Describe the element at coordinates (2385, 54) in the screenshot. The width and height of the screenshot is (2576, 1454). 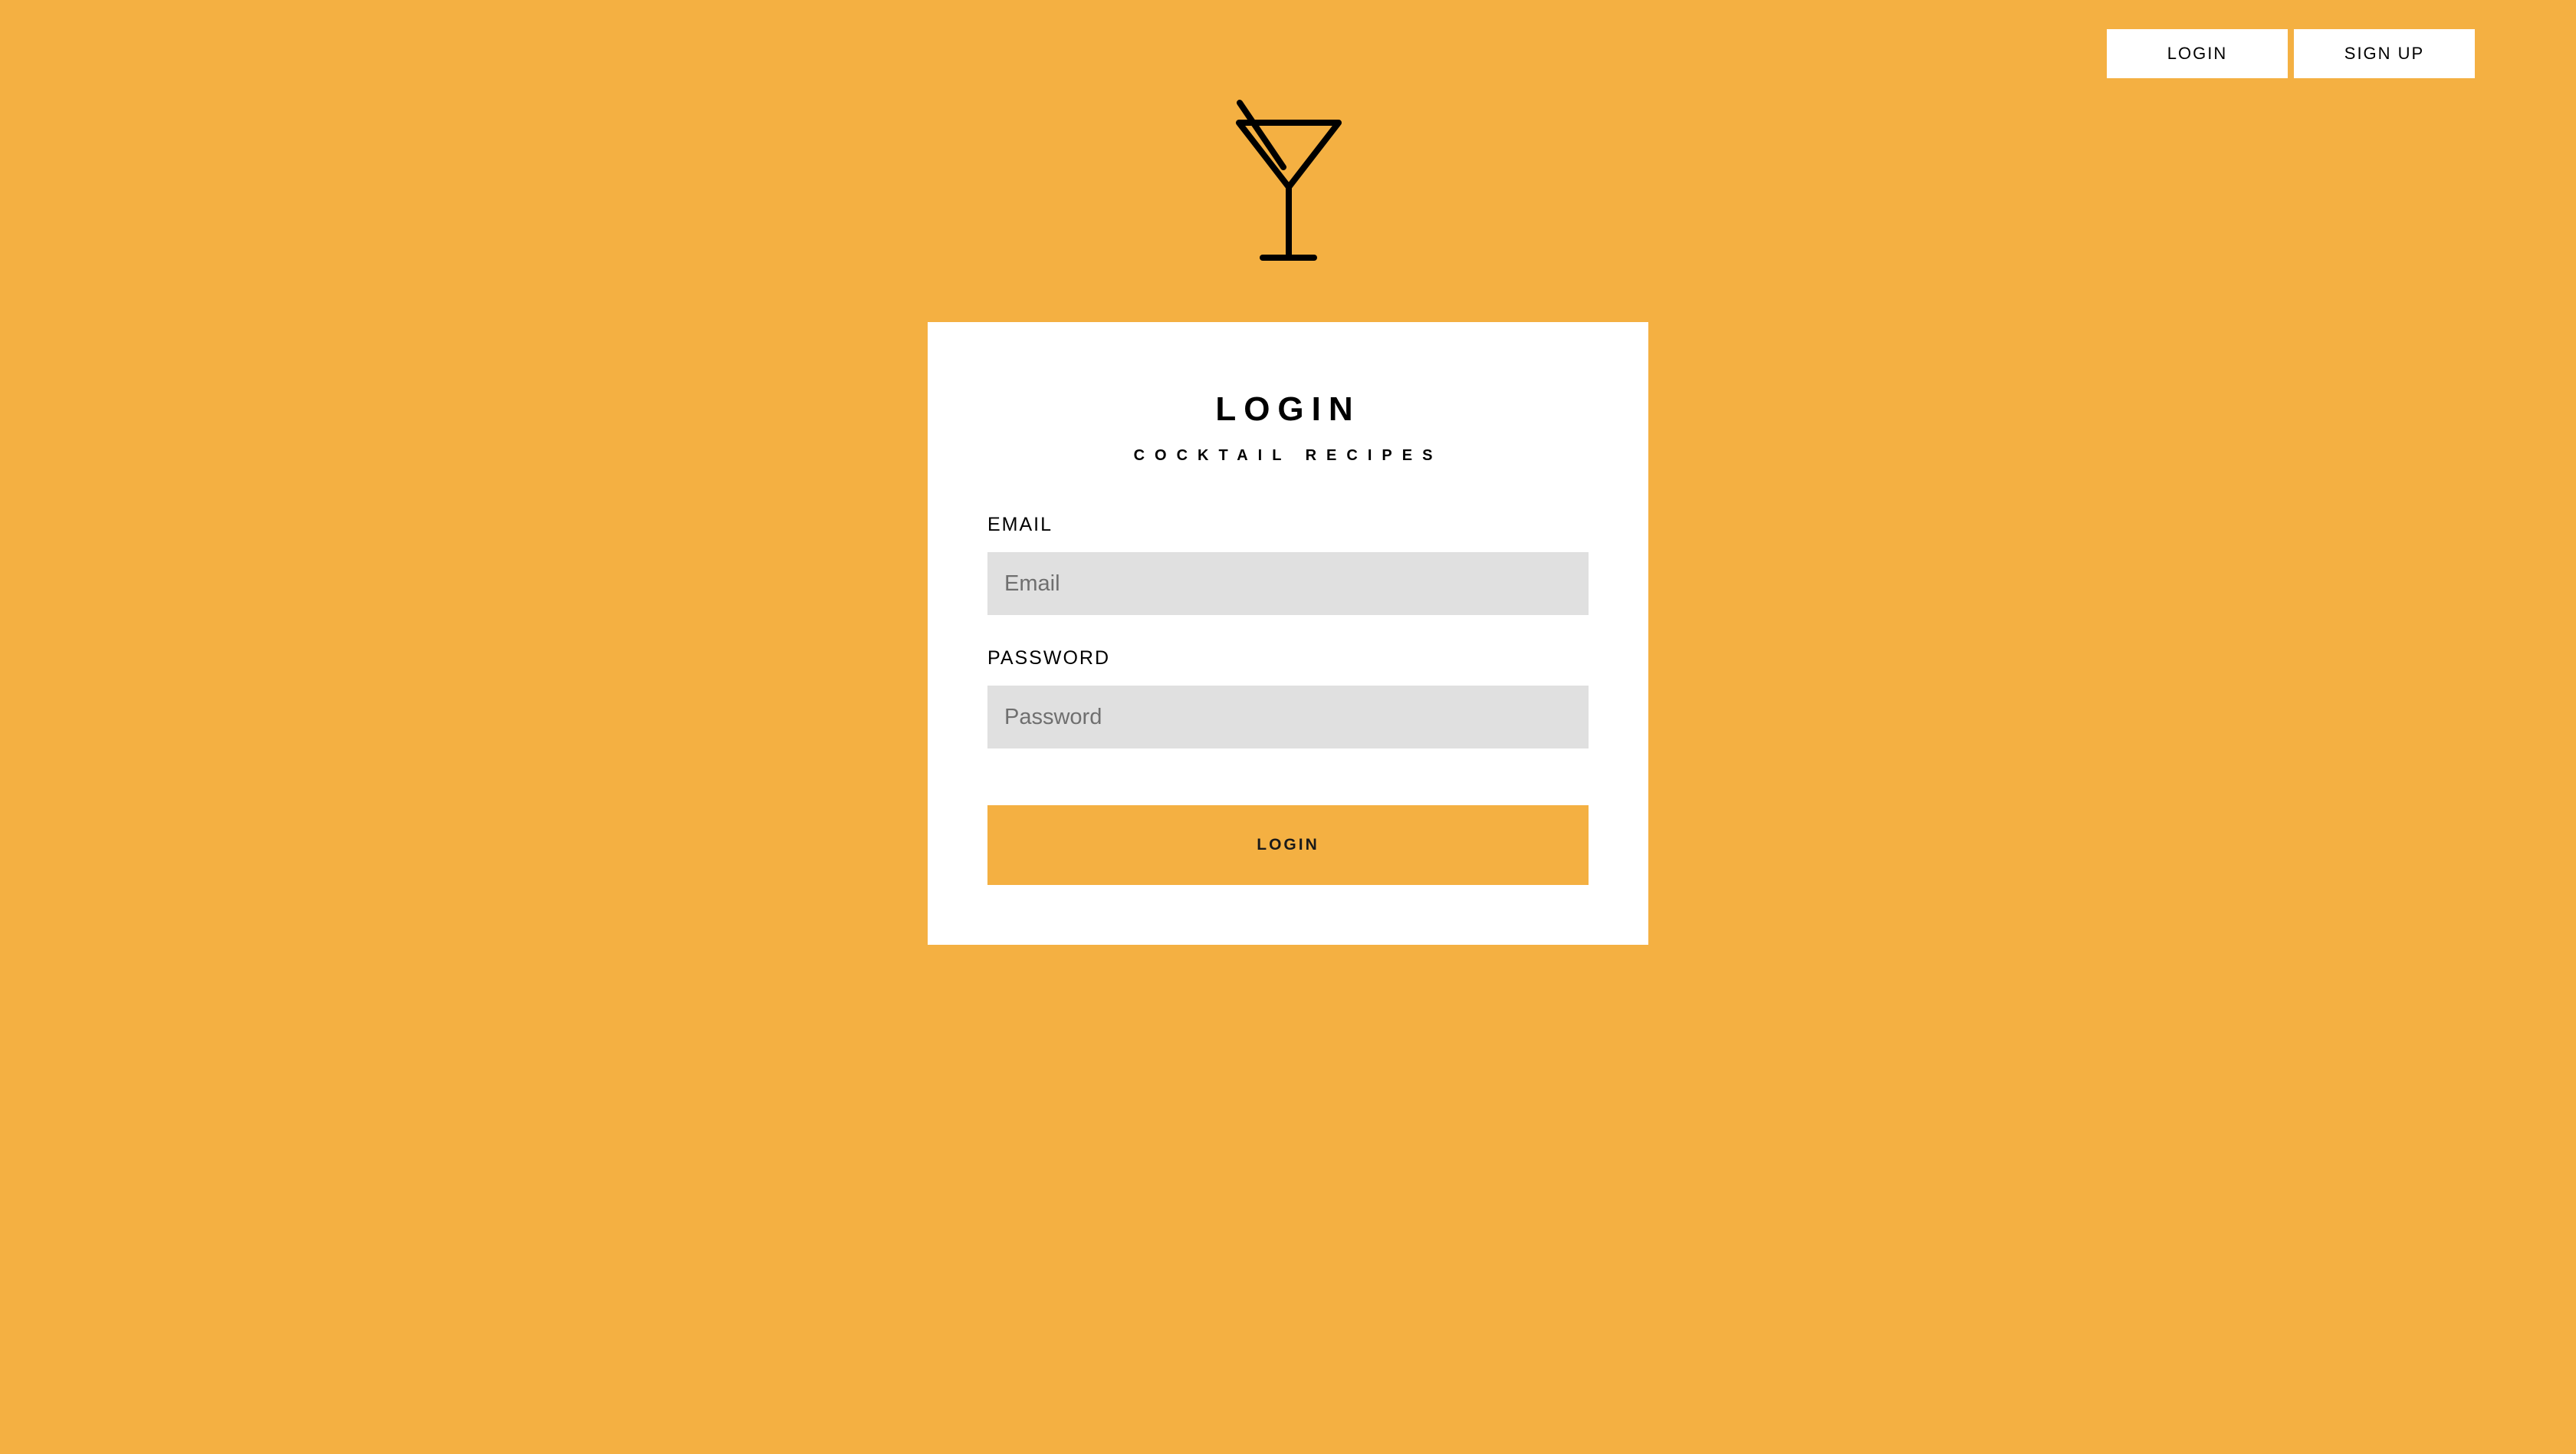
I see `nav-signup-button: SIGN UP` at that location.